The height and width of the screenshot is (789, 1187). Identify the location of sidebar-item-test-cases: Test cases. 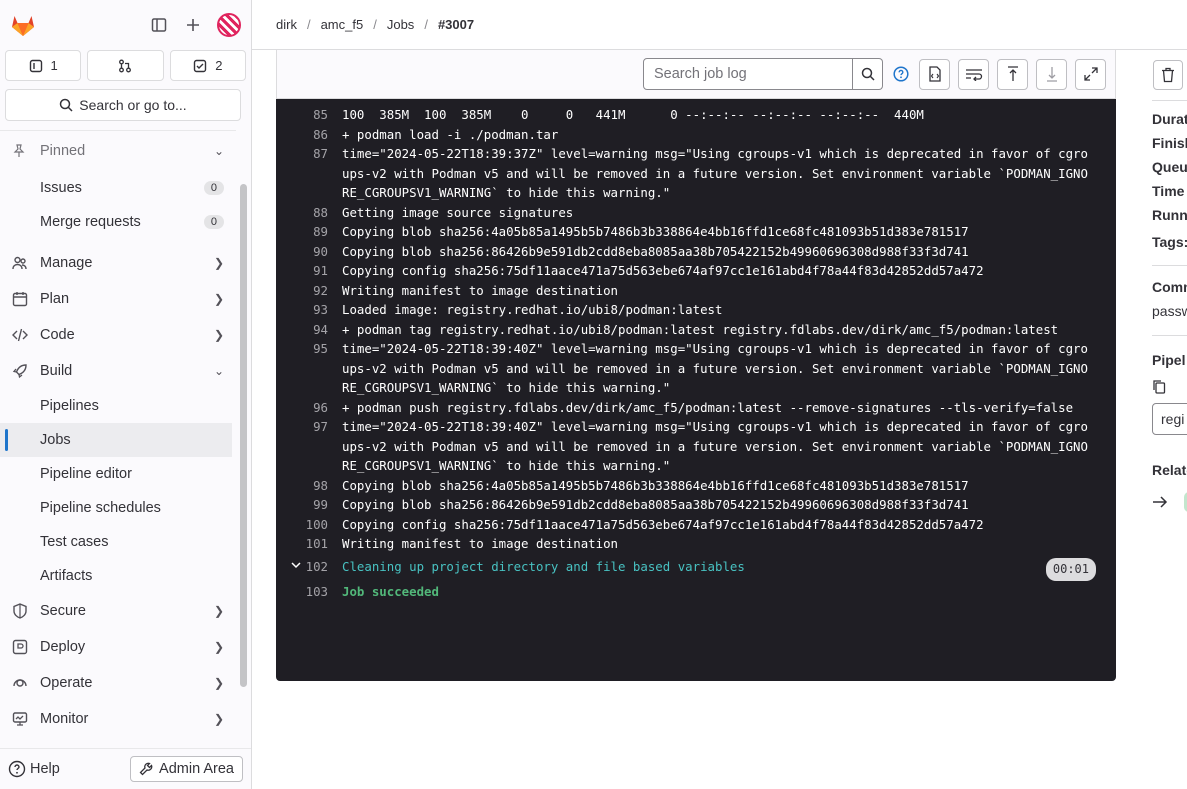
(118, 542).